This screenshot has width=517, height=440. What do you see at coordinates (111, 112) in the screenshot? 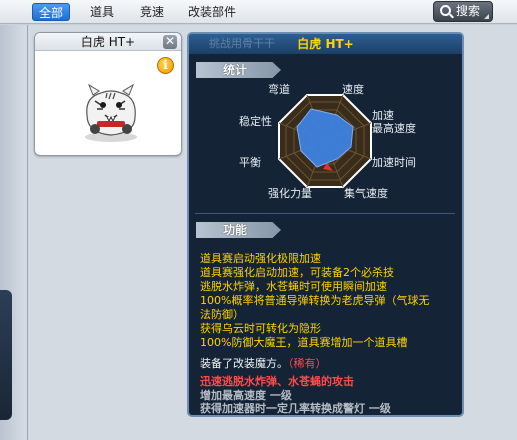
I see `white-tiger-kart-image` at bounding box center [111, 112].